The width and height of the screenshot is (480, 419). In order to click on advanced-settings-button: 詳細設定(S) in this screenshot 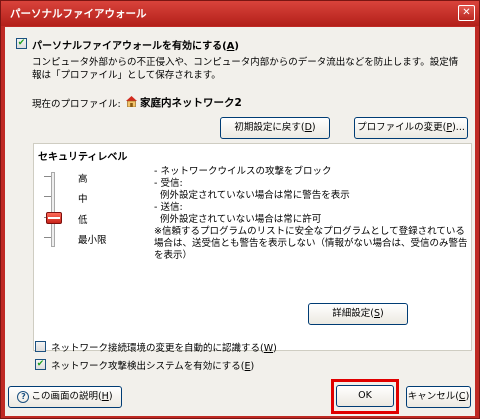, I will do `click(358, 314)`.